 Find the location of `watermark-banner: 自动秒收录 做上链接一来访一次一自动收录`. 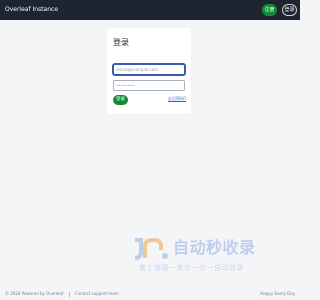

watermark-banner: 自动秒收录 做上链接一来访一次一自动收录 is located at coordinates (204, 255).